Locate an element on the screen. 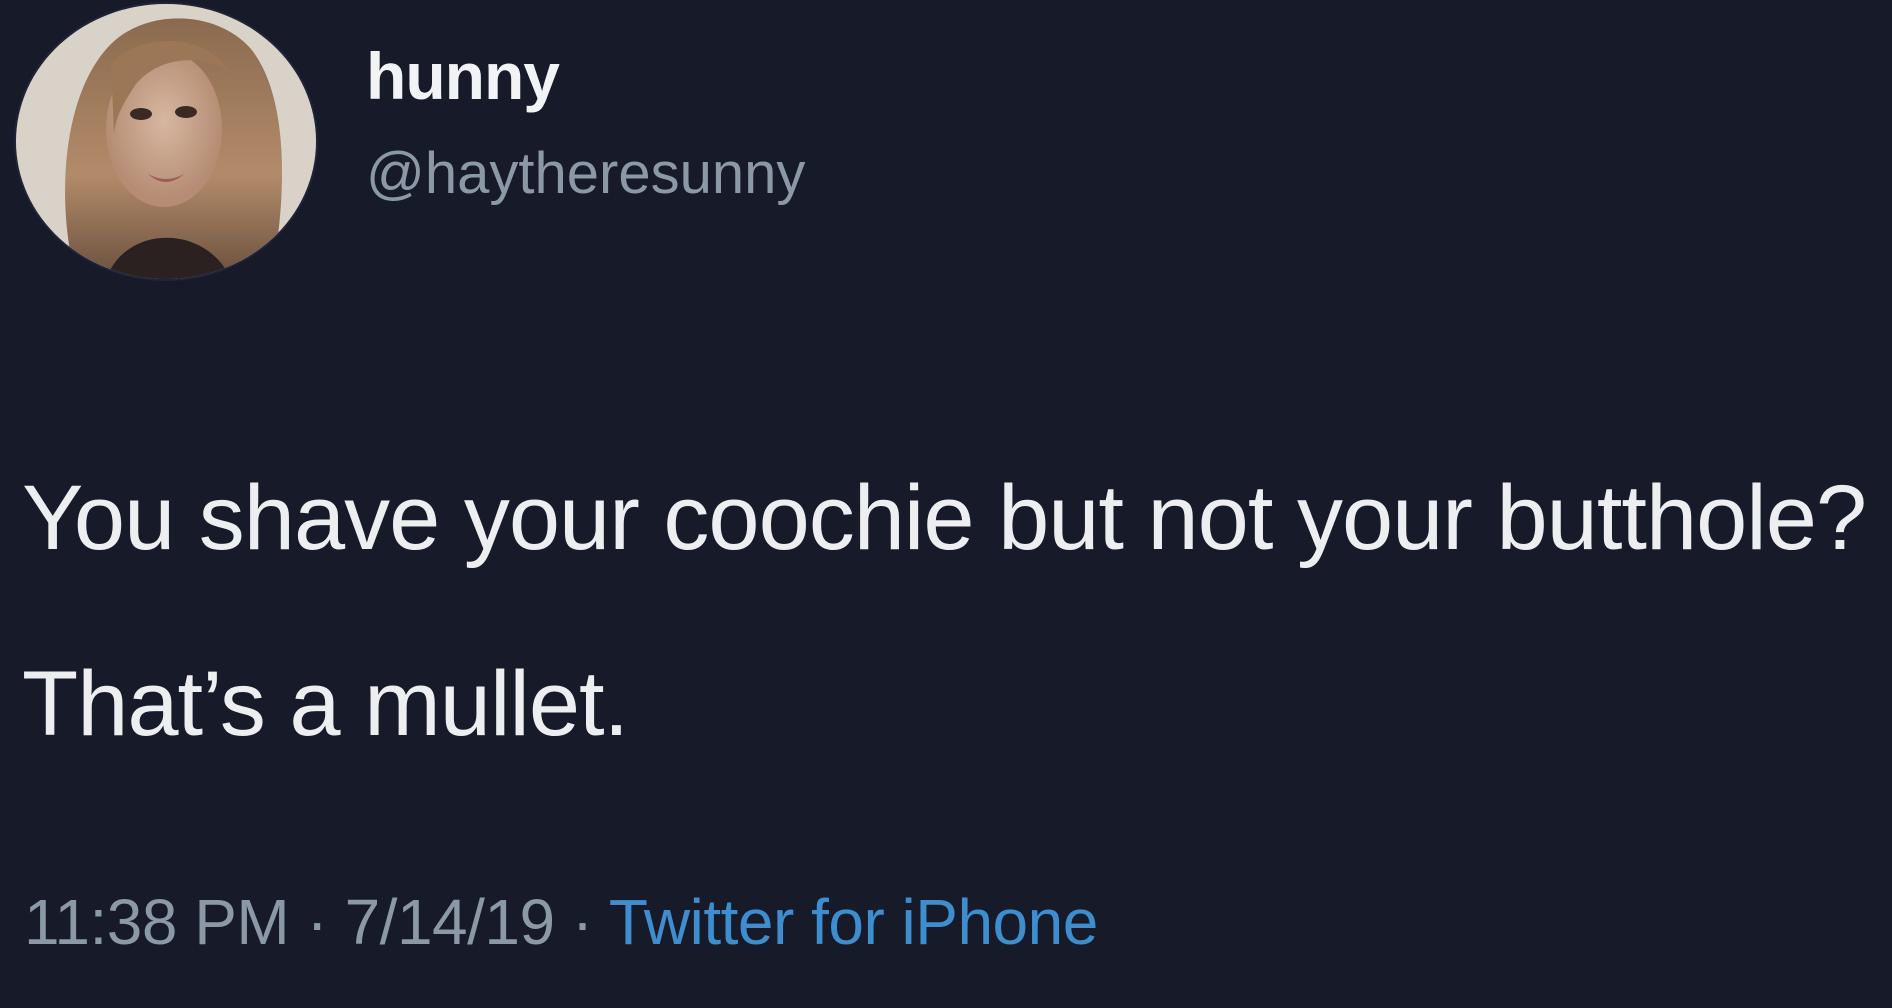 The width and height of the screenshot is (1892, 1008). tweet-date: 7/14/19 is located at coordinates (450, 922).